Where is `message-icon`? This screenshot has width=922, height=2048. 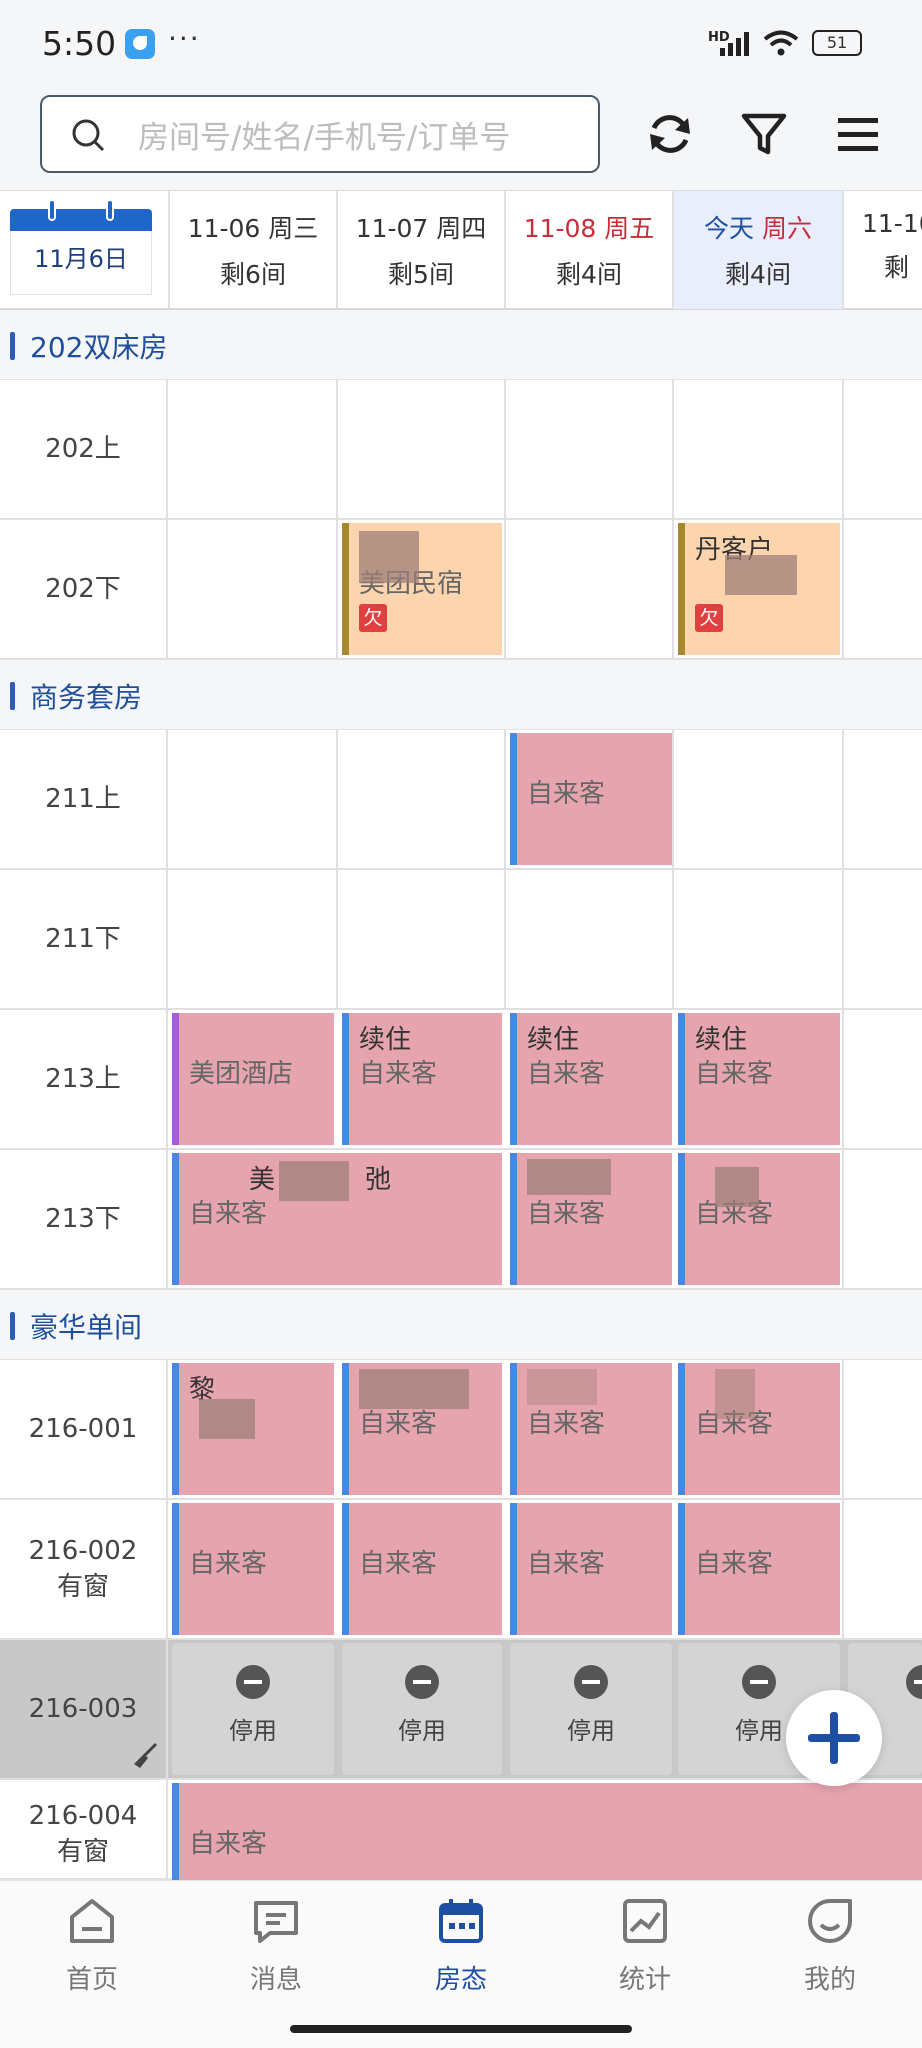 message-icon is located at coordinates (276, 1922).